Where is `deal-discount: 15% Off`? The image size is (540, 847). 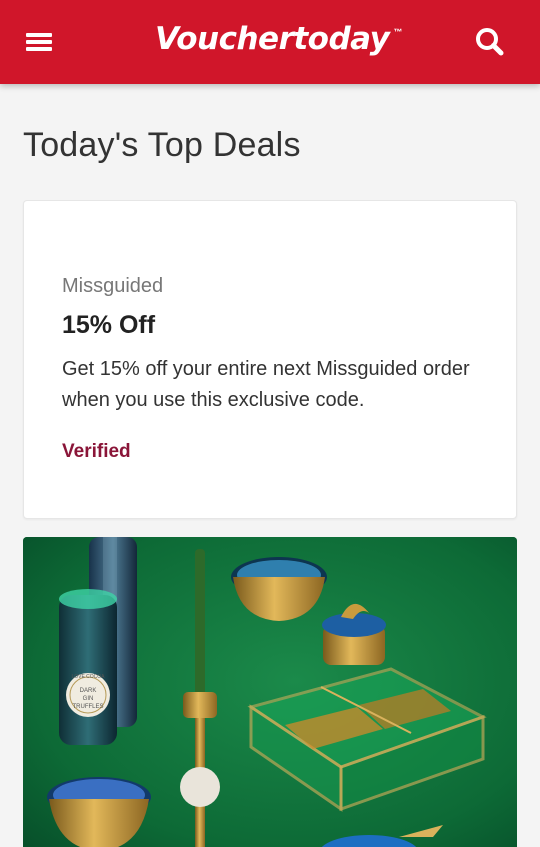
deal-discount: 15% Off is located at coordinates (109, 325).